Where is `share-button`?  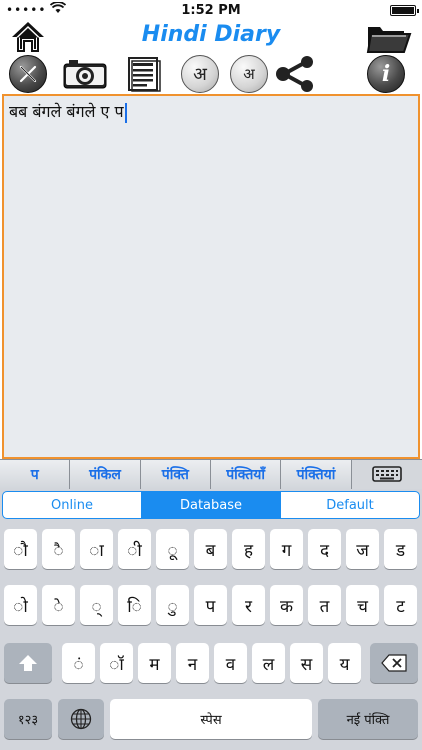
share-button is located at coordinates (295, 74).